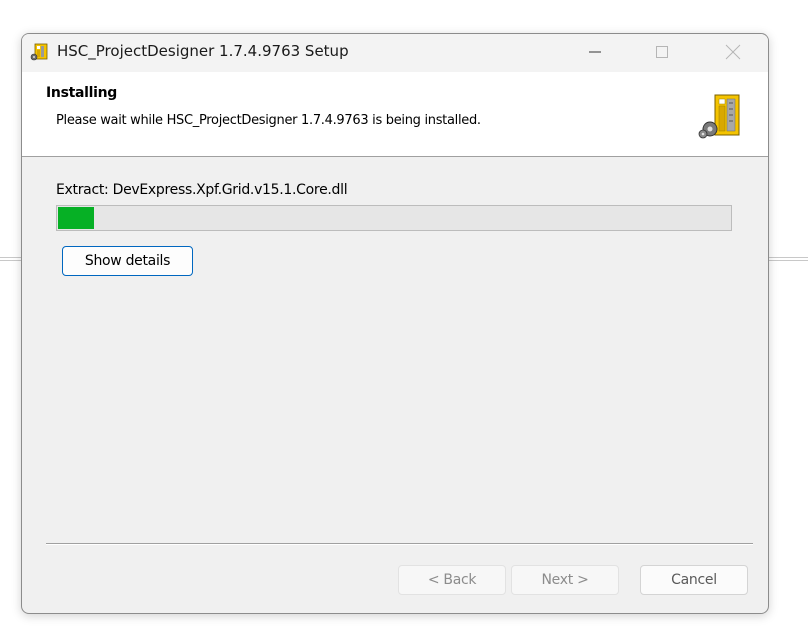  What do you see at coordinates (203, 51) in the screenshot?
I see `window-title: HSC_ProjectDesigner 1.7.4.9763 Setup` at bounding box center [203, 51].